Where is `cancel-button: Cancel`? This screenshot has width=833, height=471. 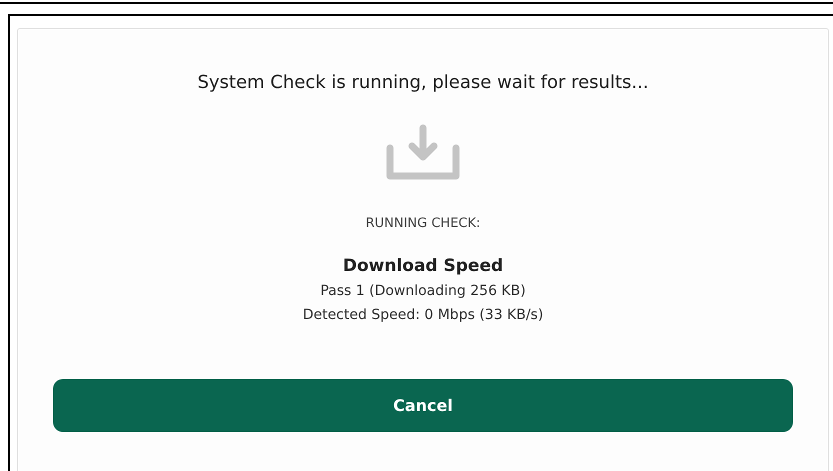 cancel-button: Cancel is located at coordinates (423, 405).